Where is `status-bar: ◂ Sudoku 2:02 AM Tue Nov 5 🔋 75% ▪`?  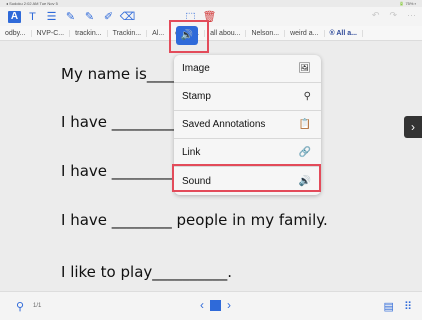
status-bar: ◂ Sudoku 2:02 AM Tue Nov 5 🔋 75% ▪ is located at coordinates (211, 3).